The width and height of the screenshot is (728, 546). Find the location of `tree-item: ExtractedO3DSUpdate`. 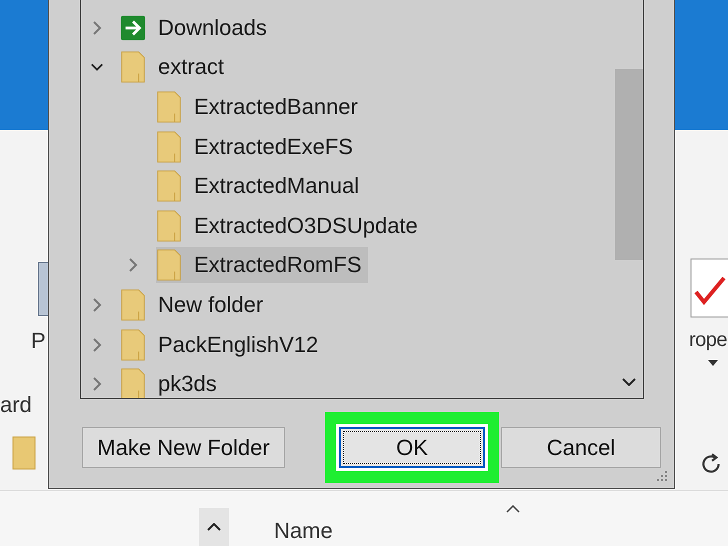

tree-item: ExtractedO3DSUpdate is located at coordinates (290, 226).